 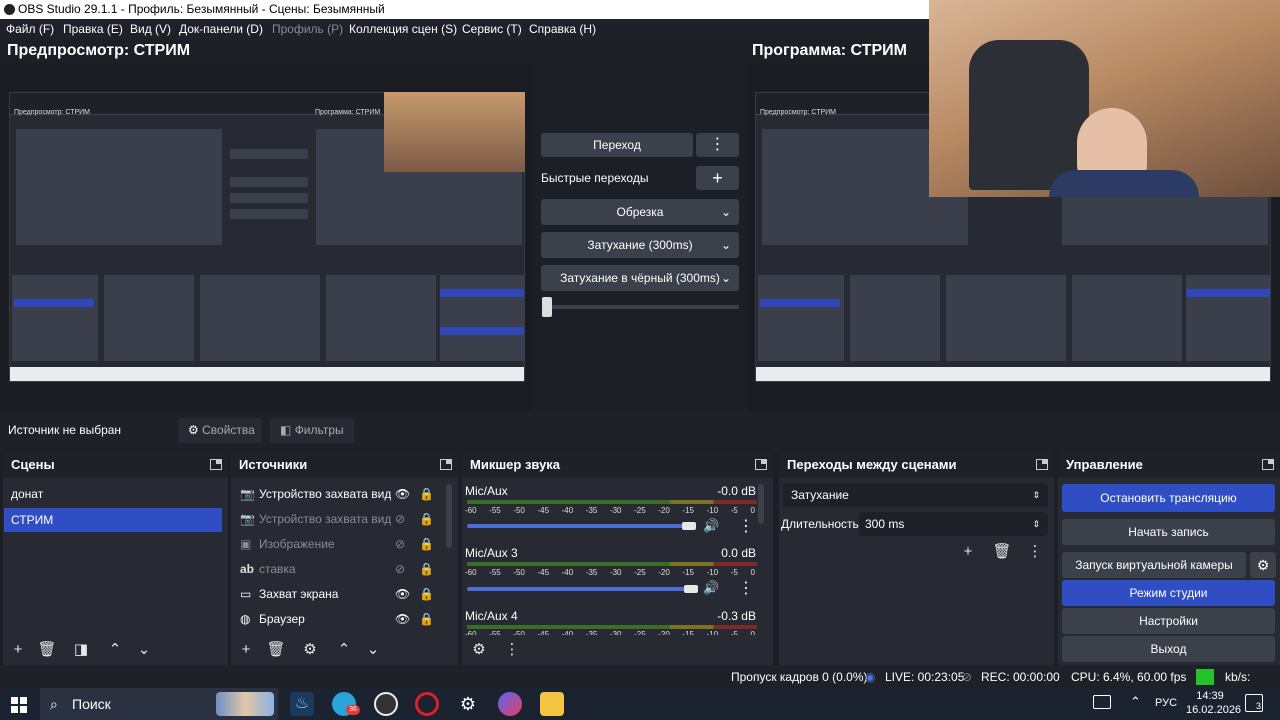 What do you see at coordinates (449, 516) in the screenshot?
I see `sources-scrollbar` at bounding box center [449, 516].